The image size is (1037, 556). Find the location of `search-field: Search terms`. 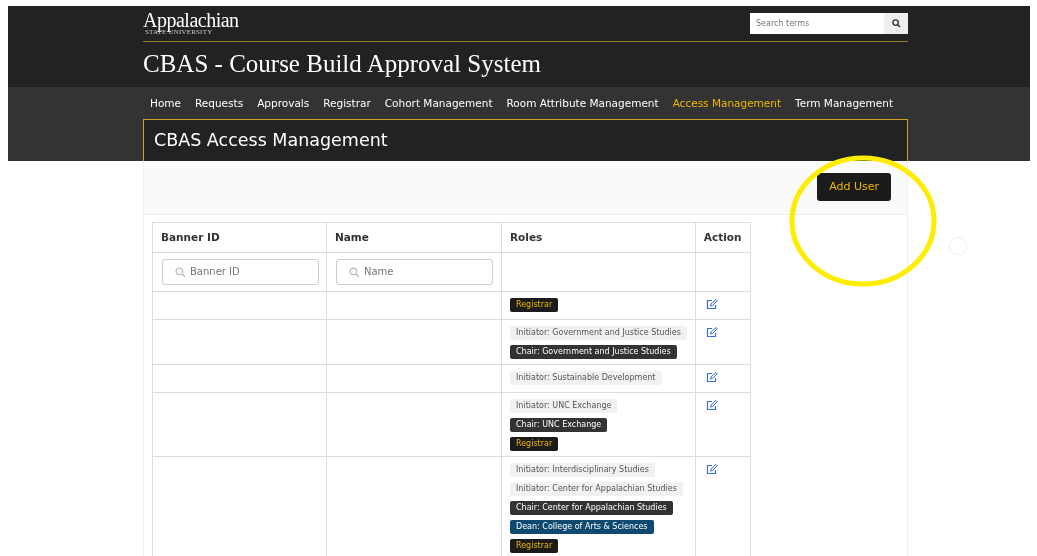

search-field: Search terms is located at coordinates (817, 23).